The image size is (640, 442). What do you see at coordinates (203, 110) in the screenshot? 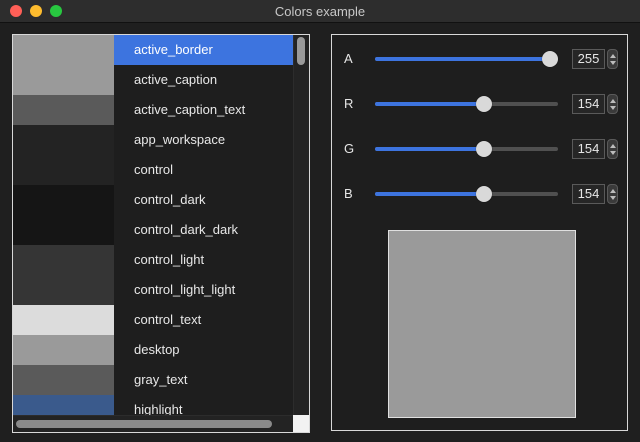
I see `color-name-label: active_caption_text` at bounding box center [203, 110].